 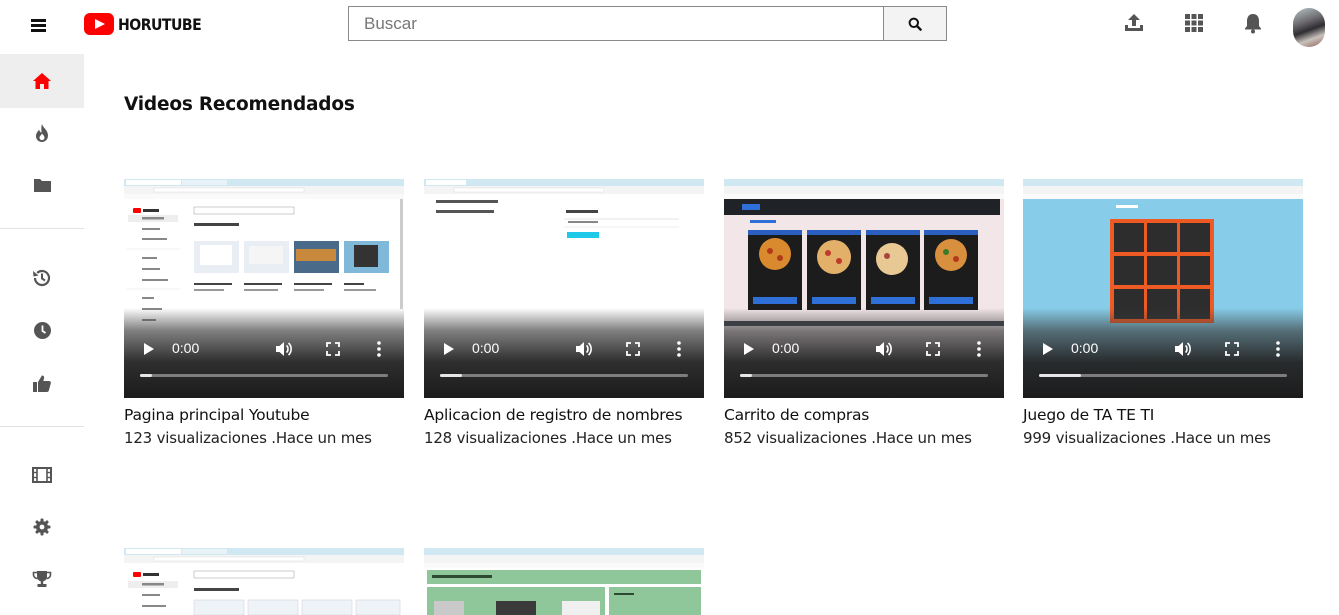 What do you see at coordinates (99, 24) in the screenshot?
I see `play-logo-icon` at bounding box center [99, 24].